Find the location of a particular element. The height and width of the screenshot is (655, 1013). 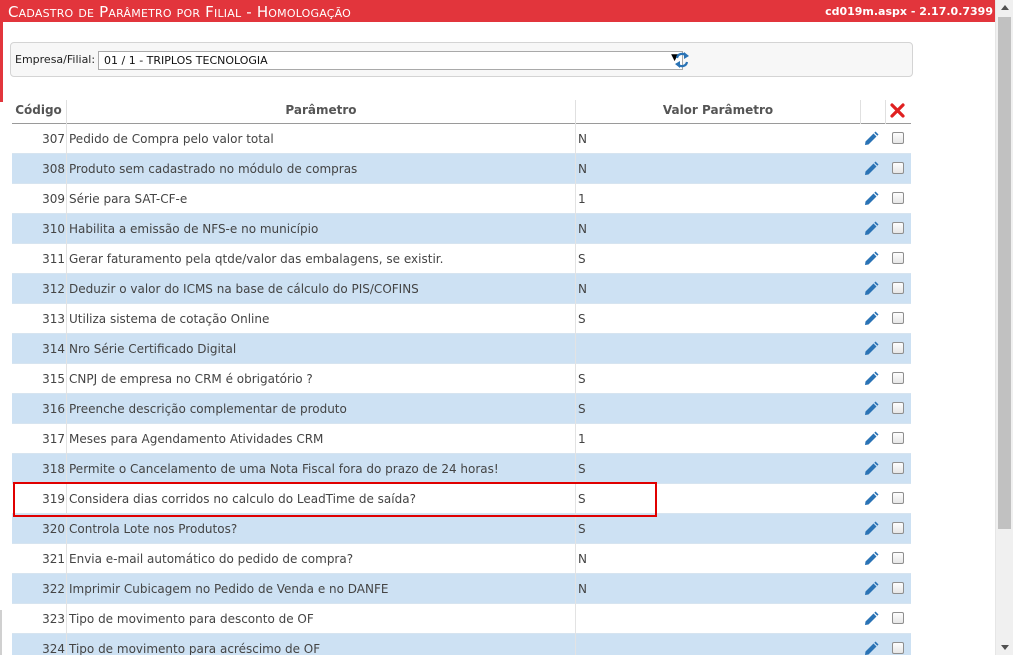

row-code: 323 is located at coordinates (53, 619).